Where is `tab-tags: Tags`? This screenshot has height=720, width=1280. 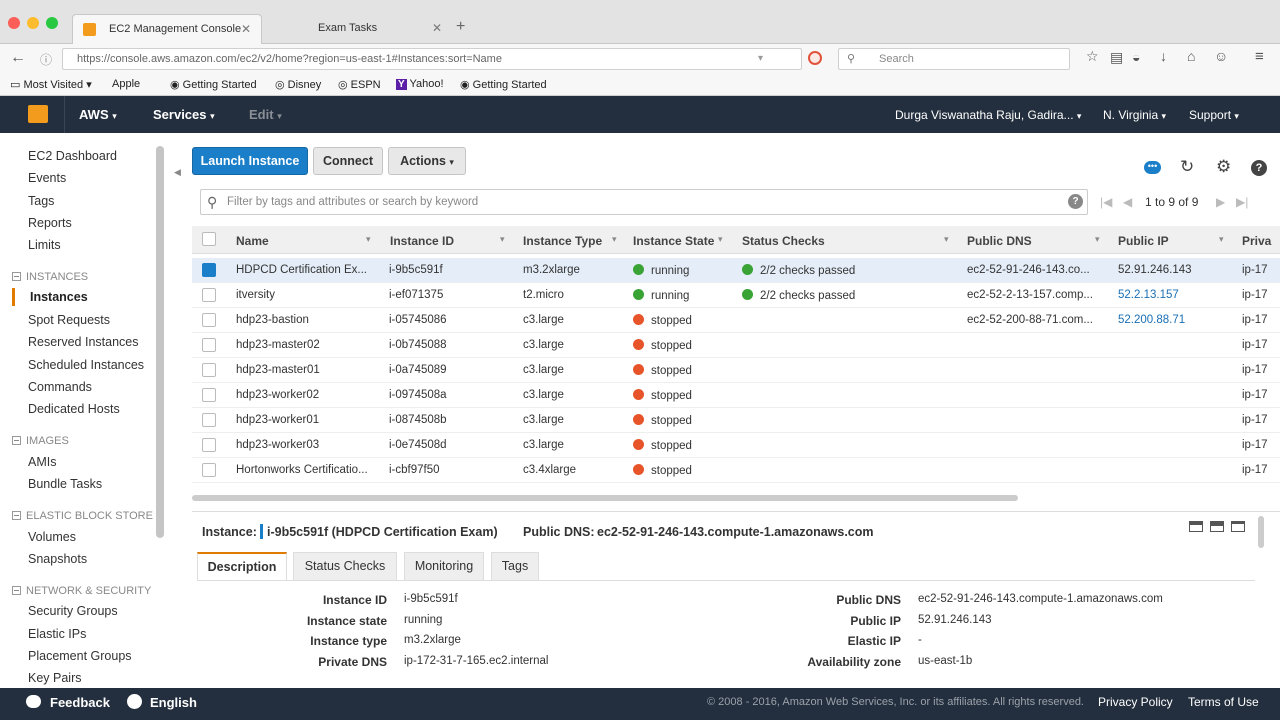
tab-tags: Tags is located at coordinates (515, 566).